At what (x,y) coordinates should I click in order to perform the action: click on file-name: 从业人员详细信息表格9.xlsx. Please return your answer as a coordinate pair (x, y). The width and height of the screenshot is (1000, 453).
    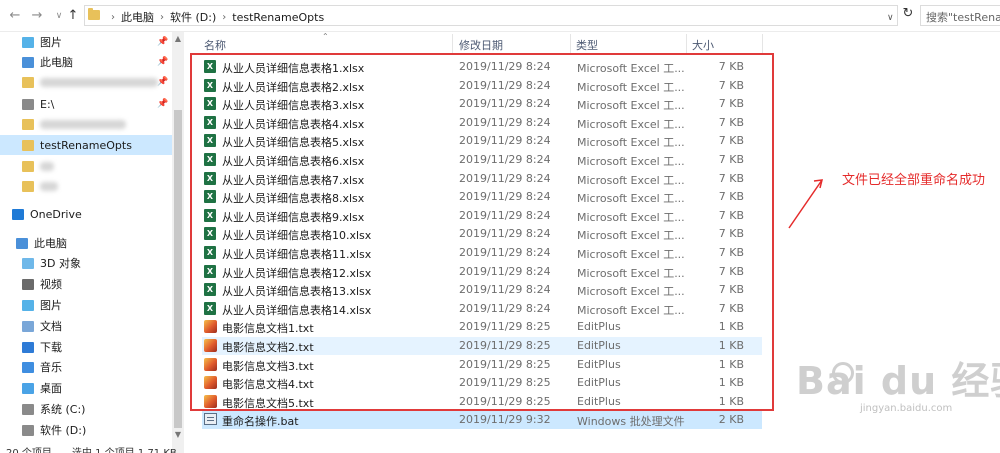
    Looking at the image, I should click on (293, 217).